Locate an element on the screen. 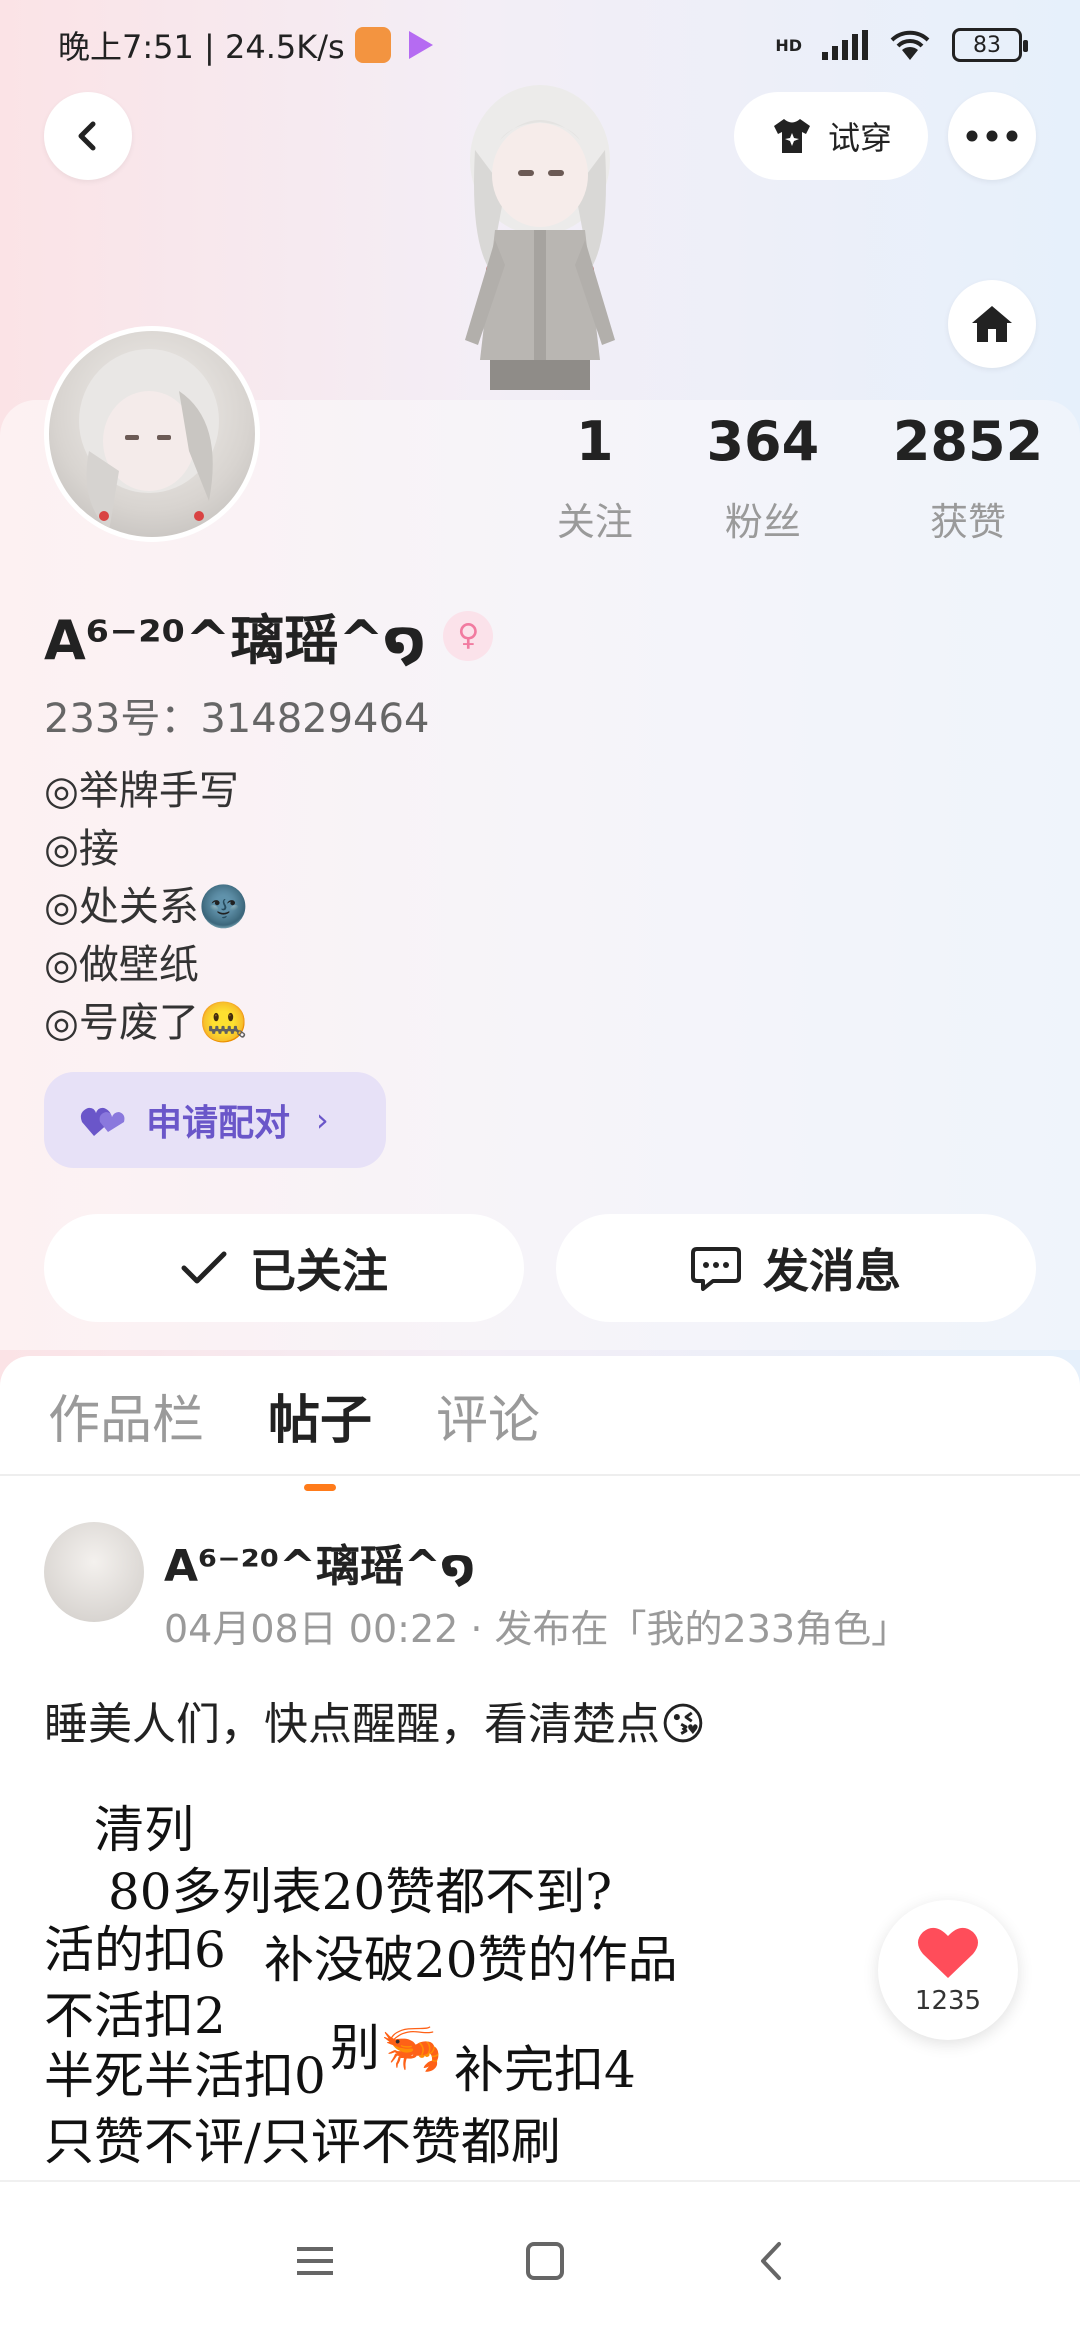 This screenshot has width=1080, height=2340. handwriting-line: 只赞不评/只评不赞都刷 is located at coordinates (302, 2142).